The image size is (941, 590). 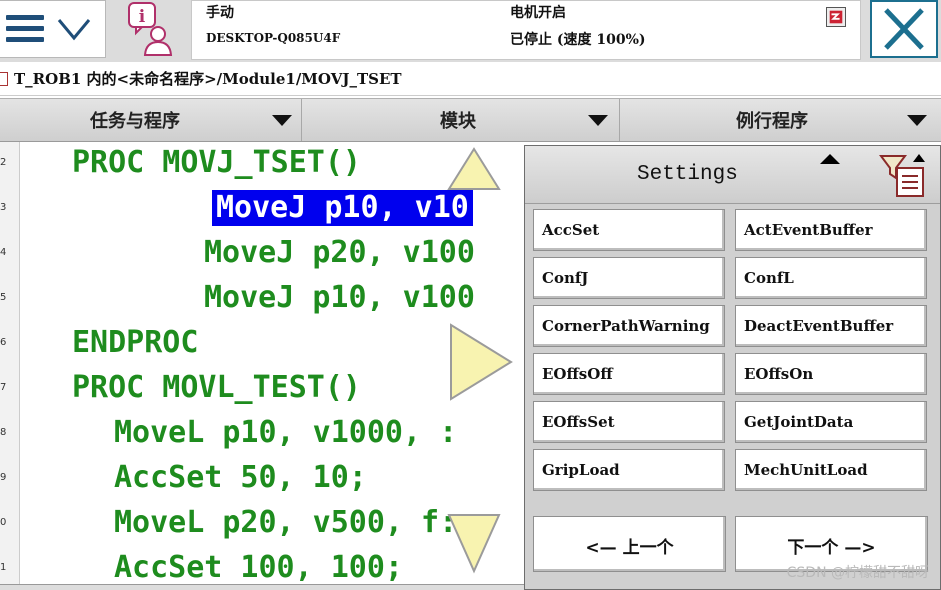 I want to click on instruction-label: AccSet, so click(x=571, y=230).